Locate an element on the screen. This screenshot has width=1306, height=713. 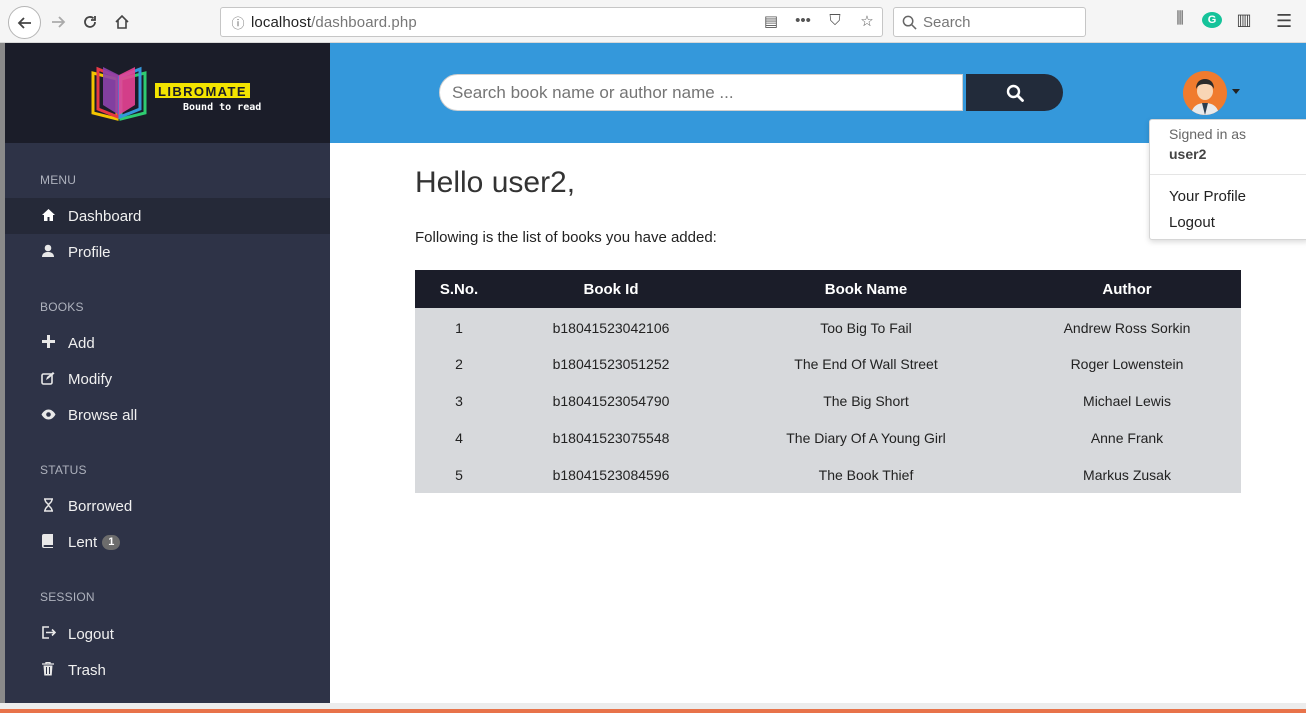
signed-in-username: user2 is located at coordinates (1188, 154).